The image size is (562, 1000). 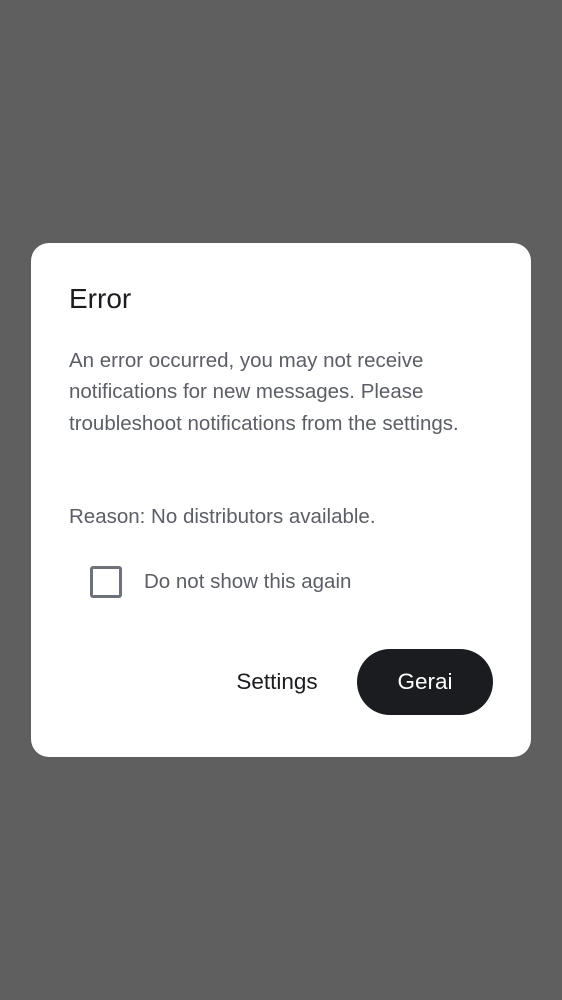 I want to click on confirm-button: Gerai, so click(x=425, y=682).